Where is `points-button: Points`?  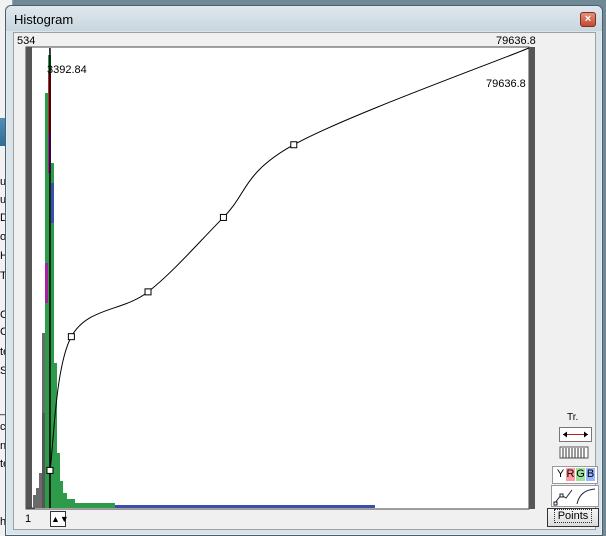 points-button: Points is located at coordinates (573, 517).